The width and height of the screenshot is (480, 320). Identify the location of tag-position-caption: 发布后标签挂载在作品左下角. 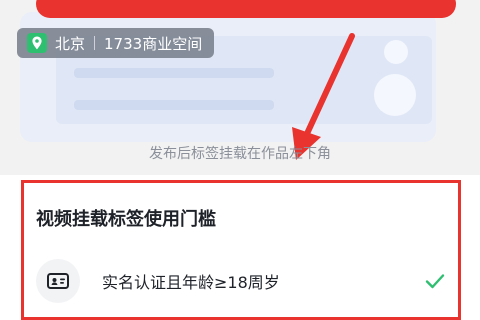
(240, 154).